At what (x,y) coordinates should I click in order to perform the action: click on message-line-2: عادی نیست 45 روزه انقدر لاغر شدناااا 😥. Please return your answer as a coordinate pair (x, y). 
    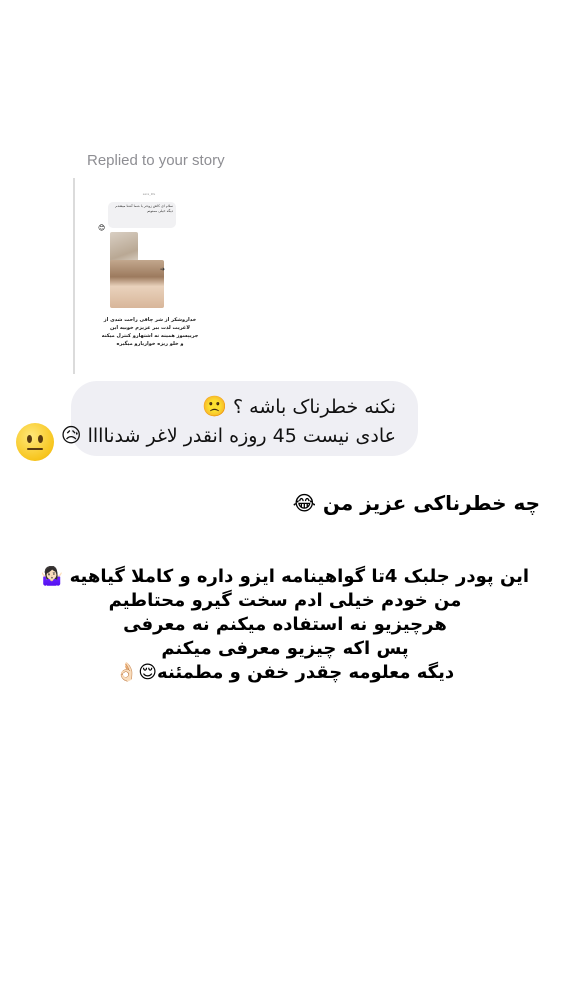
    Looking at the image, I should click on (228, 435).